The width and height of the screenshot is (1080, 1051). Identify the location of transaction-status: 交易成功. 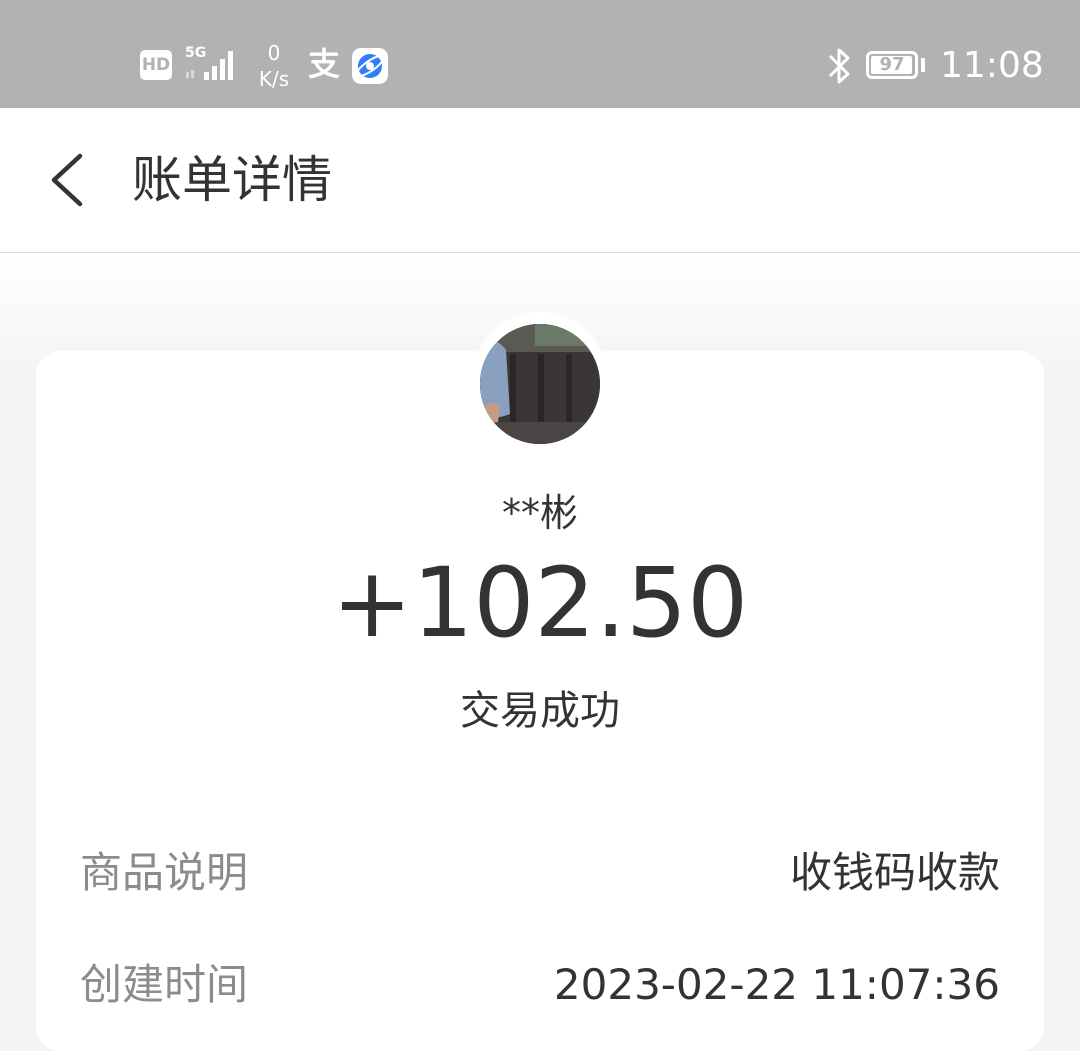
(540, 711).